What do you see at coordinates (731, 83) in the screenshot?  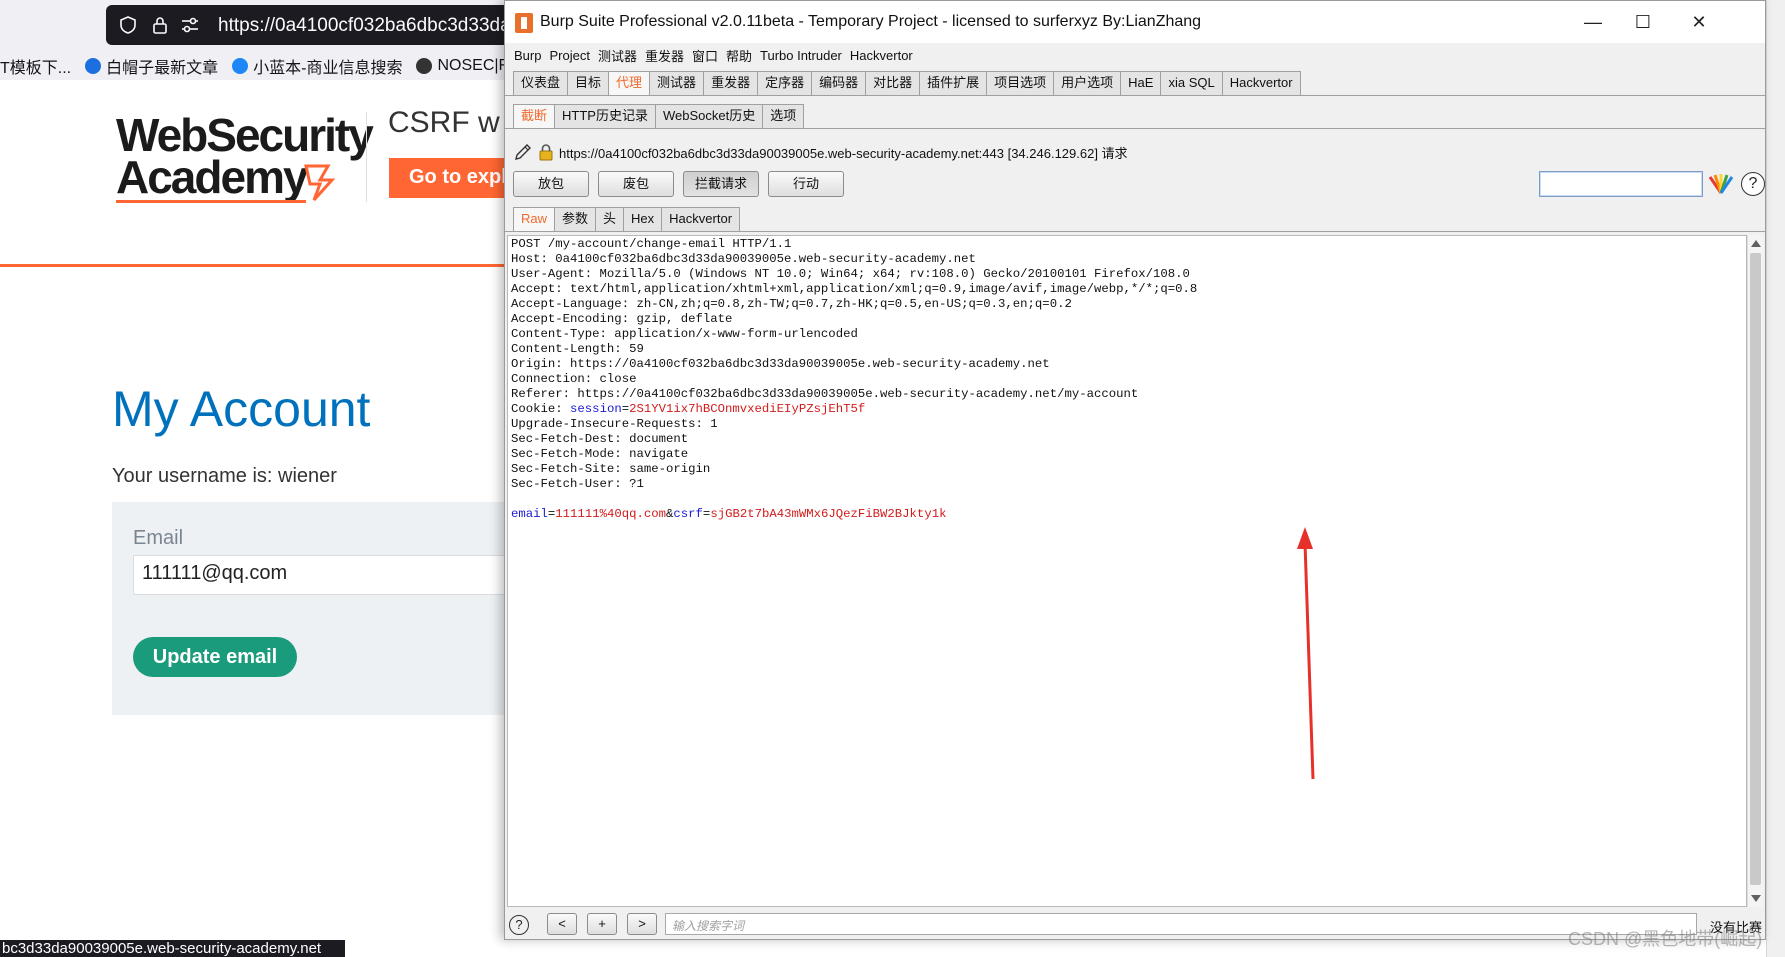 I see `tab-重发器: 重发器` at bounding box center [731, 83].